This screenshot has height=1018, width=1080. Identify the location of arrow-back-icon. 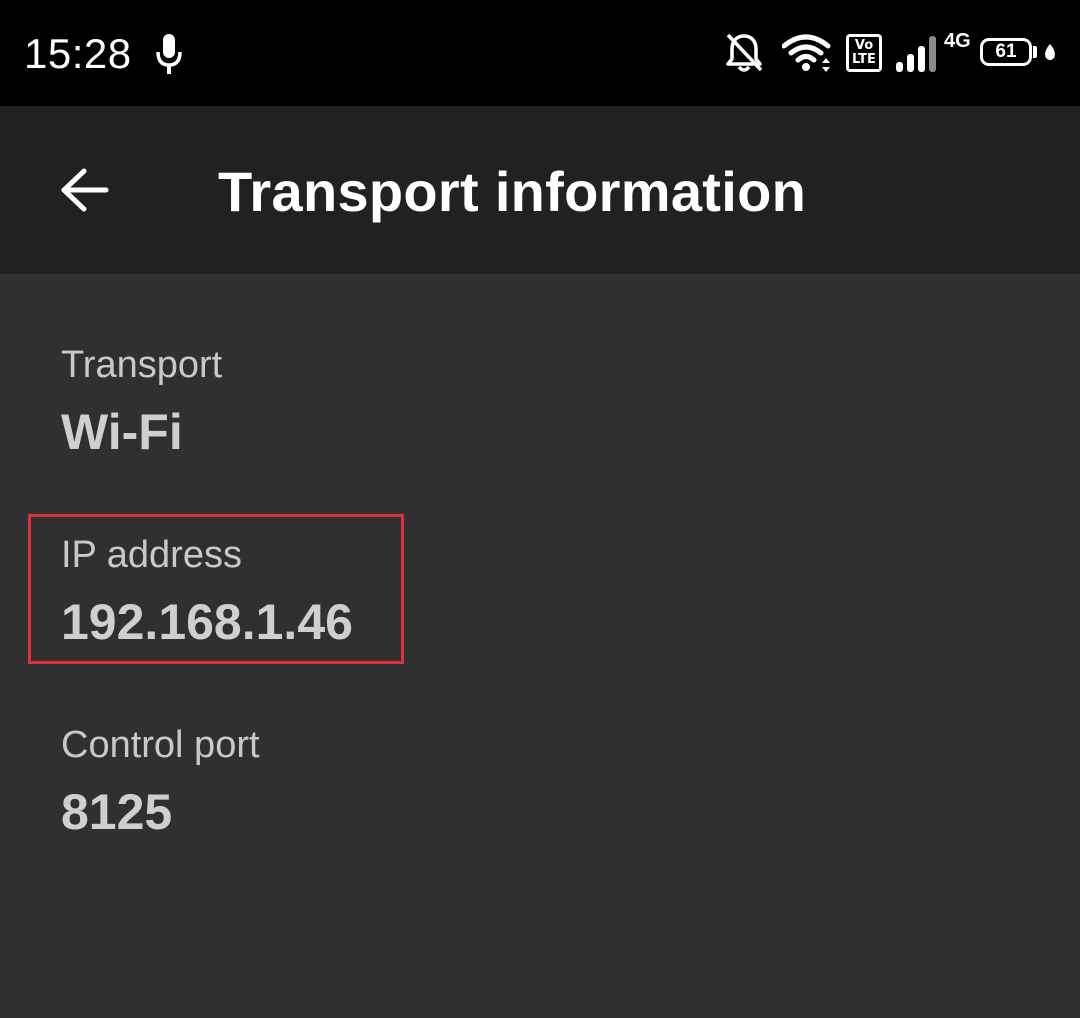
(85, 190).